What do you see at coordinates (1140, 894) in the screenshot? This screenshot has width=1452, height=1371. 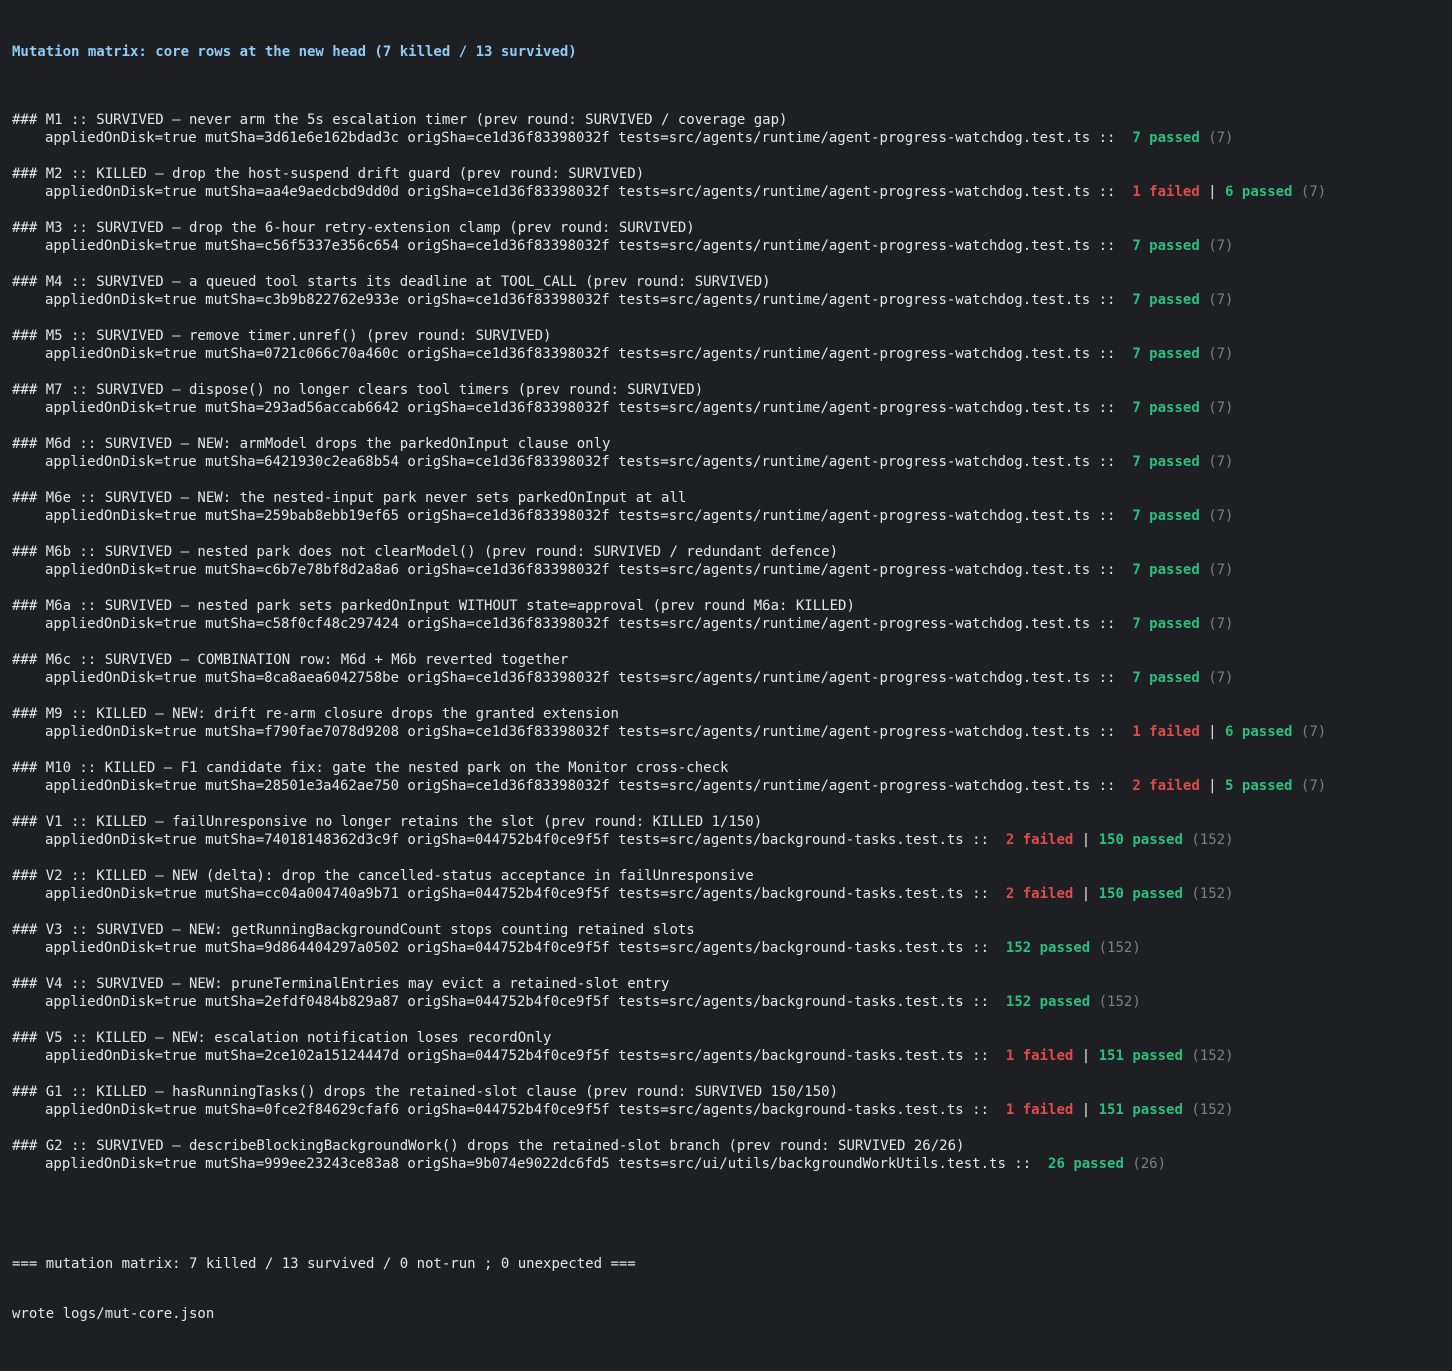 I see `passed-count: 150 passed` at bounding box center [1140, 894].